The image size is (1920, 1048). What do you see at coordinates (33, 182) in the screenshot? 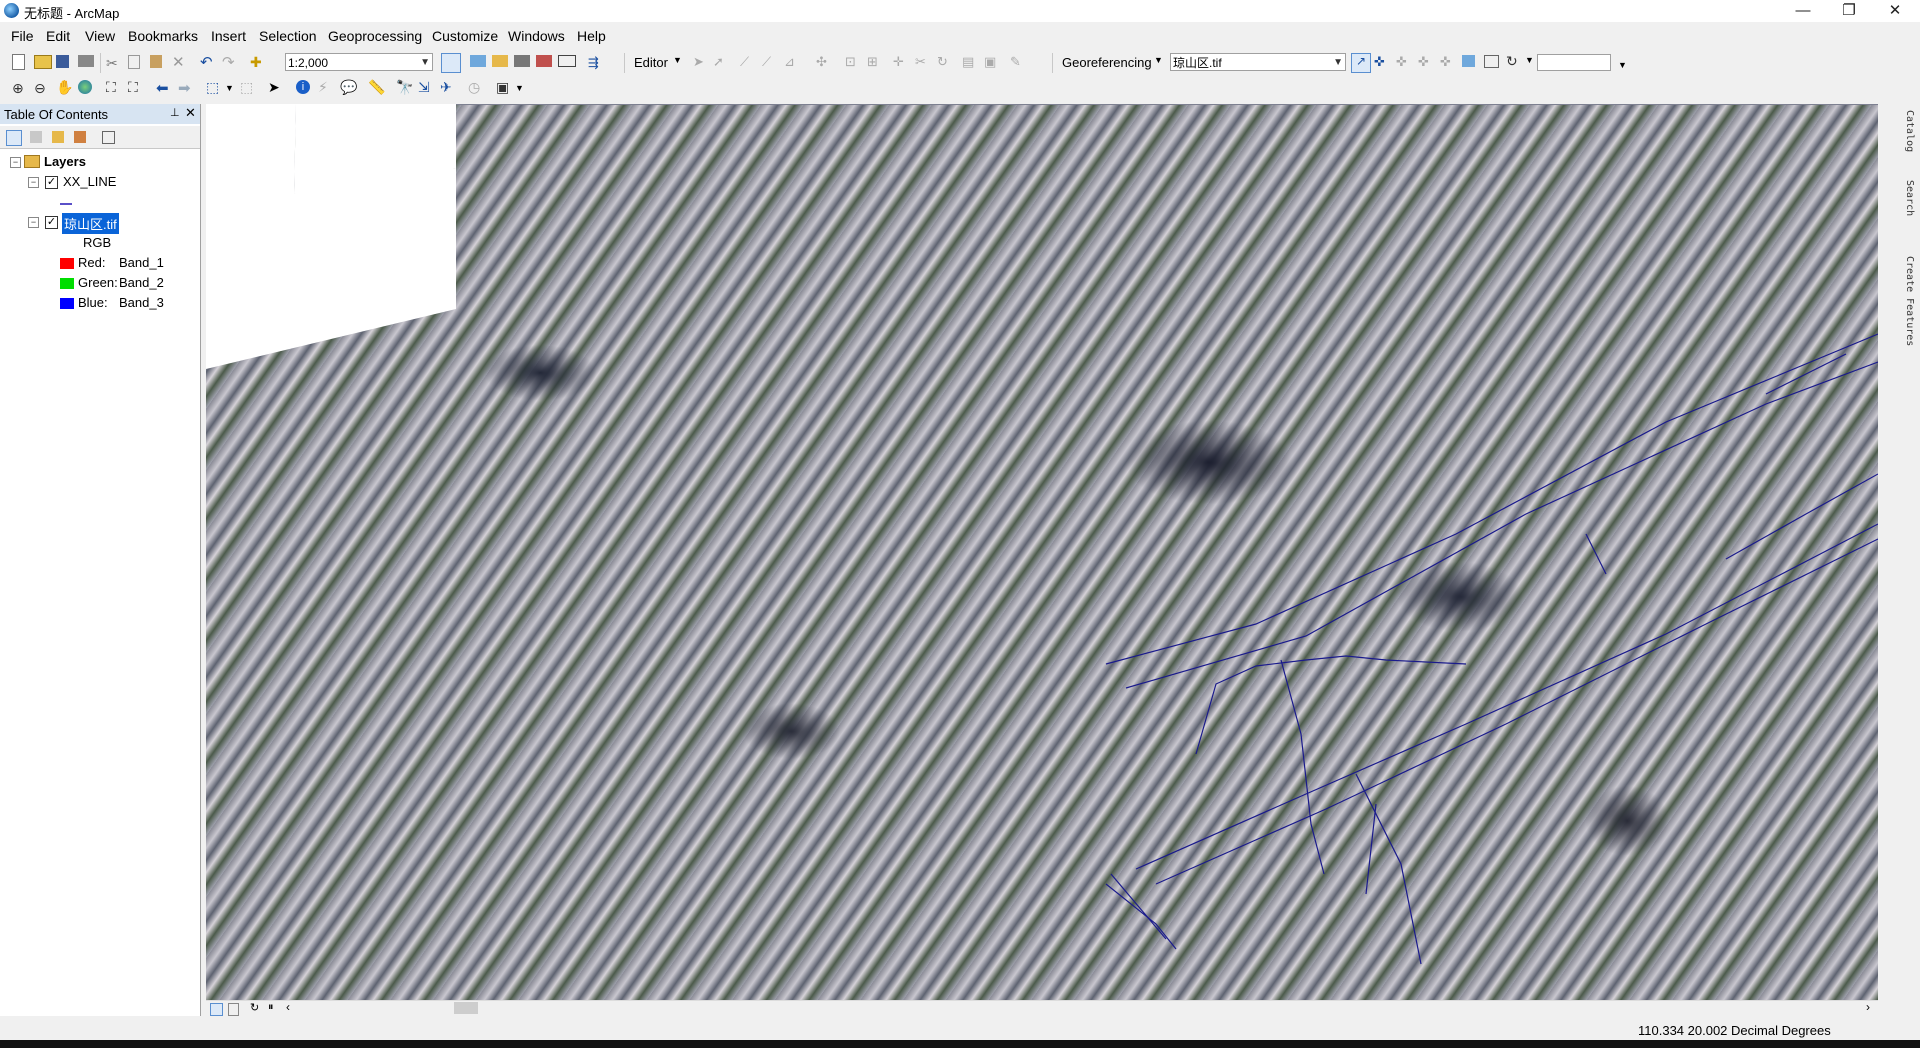
I see `collapse-xx-line-icon: −` at bounding box center [33, 182].